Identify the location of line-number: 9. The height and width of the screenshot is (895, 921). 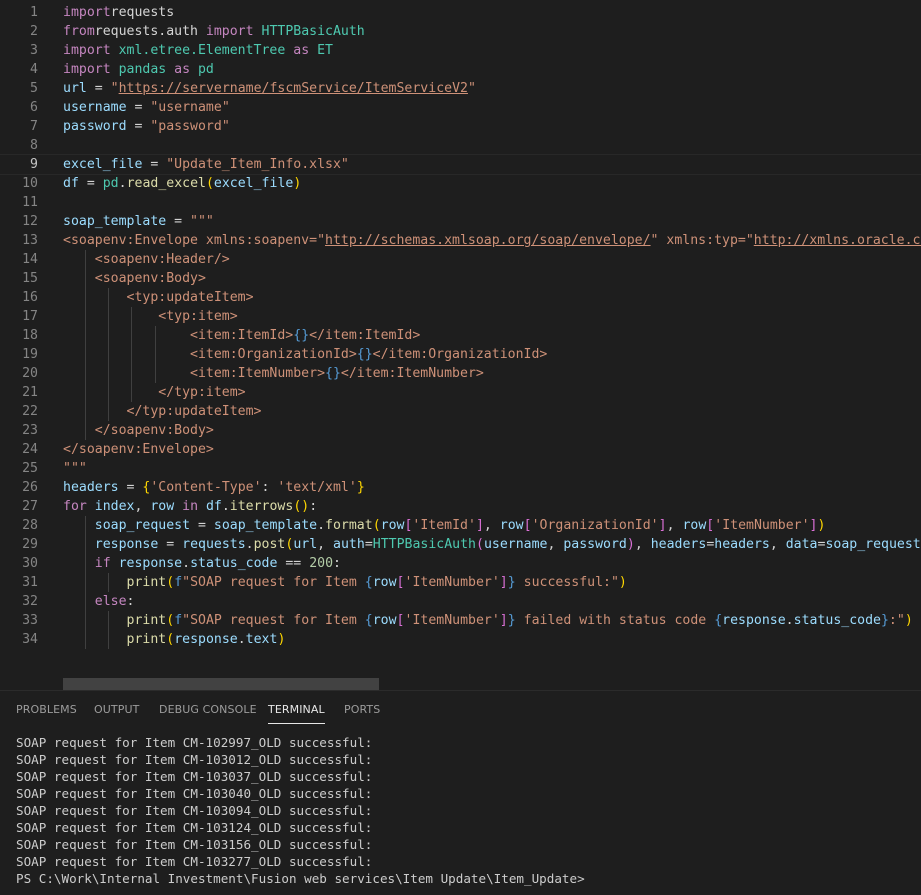
(19, 164).